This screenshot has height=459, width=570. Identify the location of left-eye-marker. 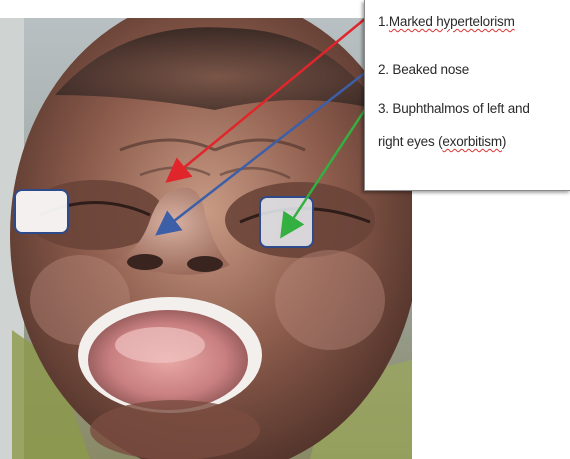
(286, 222).